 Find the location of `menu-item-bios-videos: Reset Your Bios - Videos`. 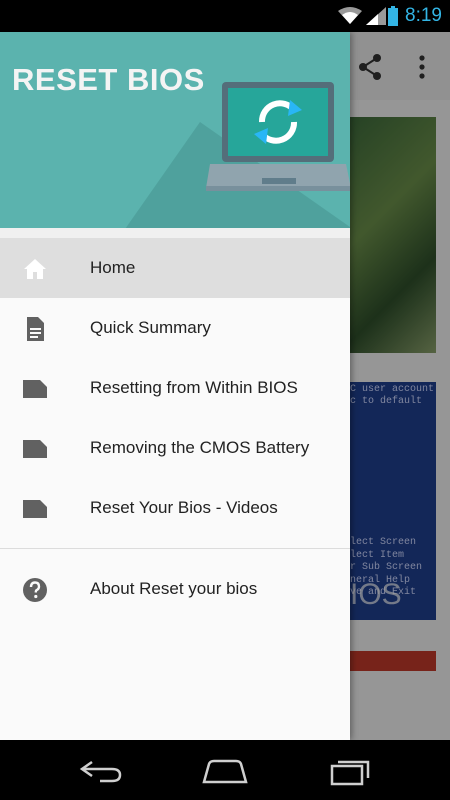

menu-item-bios-videos: Reset Your Bios - Videos is located at coordinates (175, 508).